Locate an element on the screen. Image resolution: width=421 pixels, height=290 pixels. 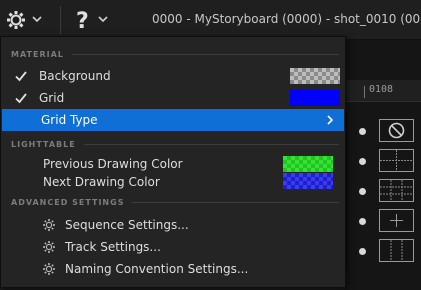
grid-type-submenu is located at coordinates (383, 191).